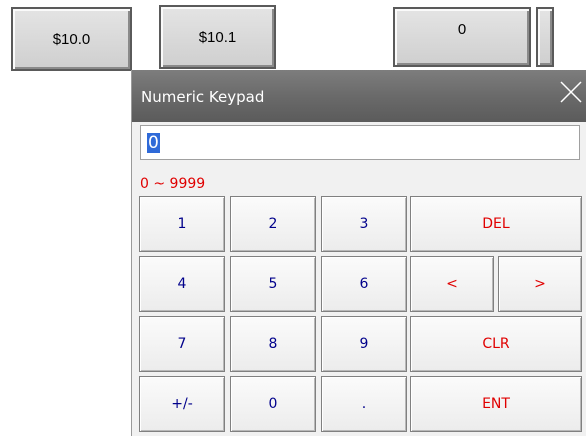 This screenshot has width=586, height=436. What do you see at coordinates (496, 224) in the screenshot?
I see `key-del: DEL` at bounding box center [496, 224].